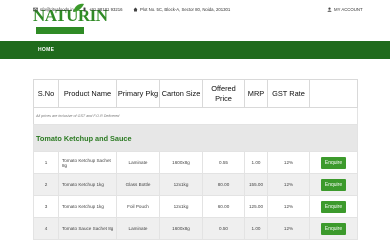 The image size is (390, 240). Describe the element at coordinates (223, 184) in the screenshot. I see `cell-offered-price: 80.00` at that location.